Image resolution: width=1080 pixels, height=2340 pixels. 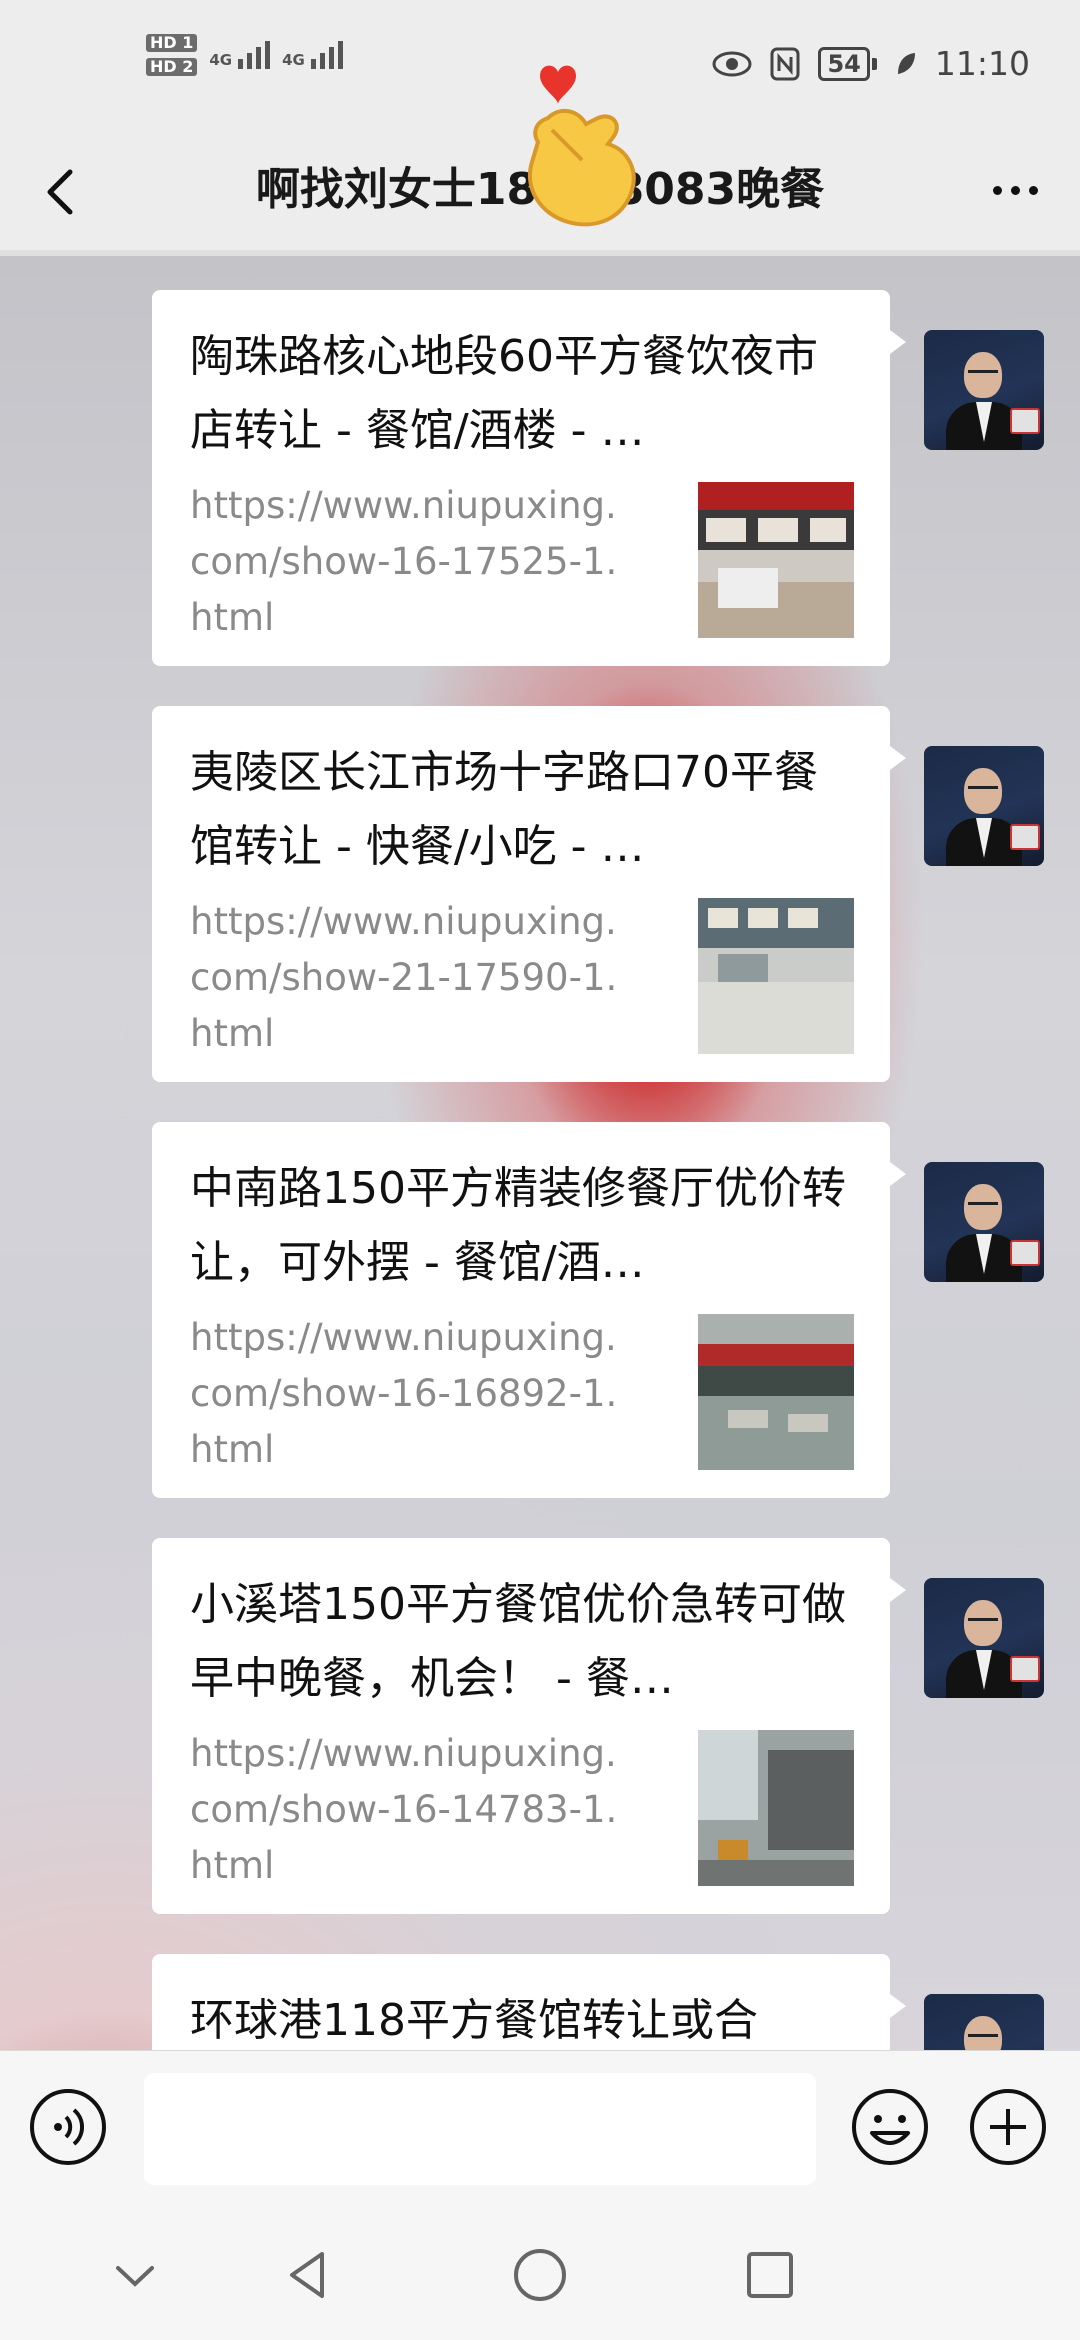 I want to click on signal-icon-sim2: 4G, so click(x=312, y=55).